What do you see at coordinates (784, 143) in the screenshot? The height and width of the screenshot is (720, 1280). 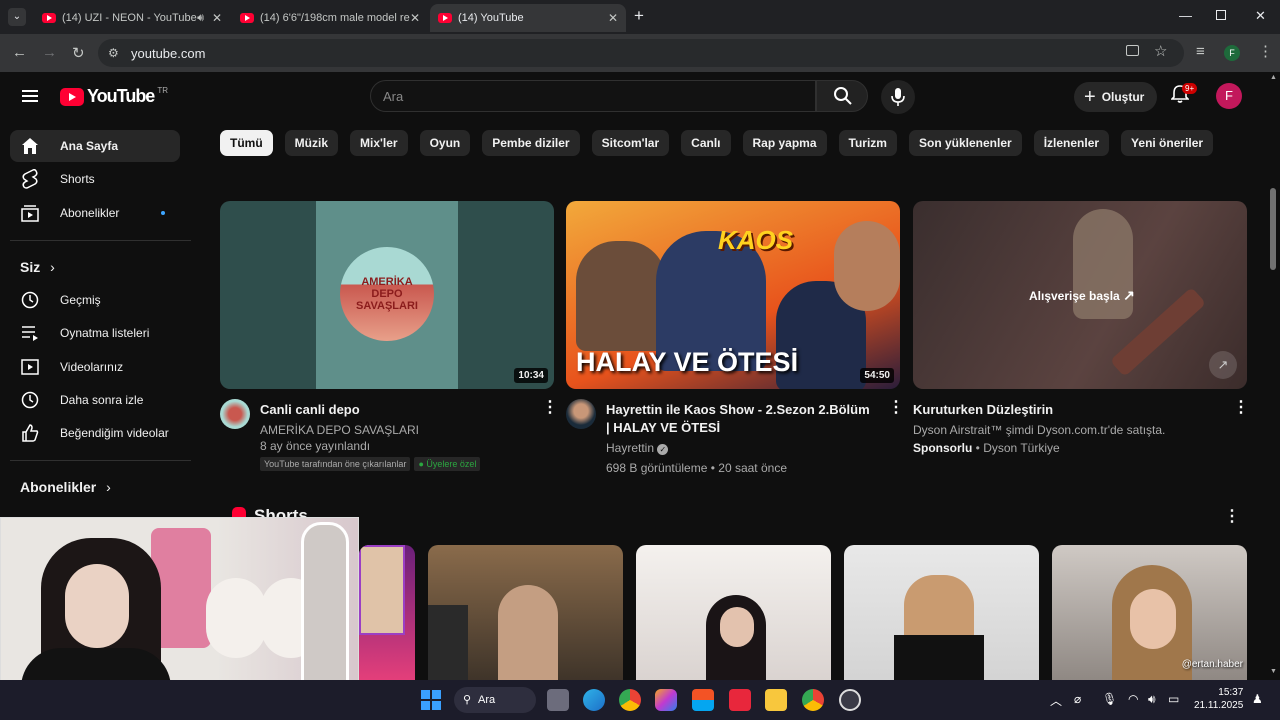 I see `chip: Rap yapma` at bounding box center [784, 143].